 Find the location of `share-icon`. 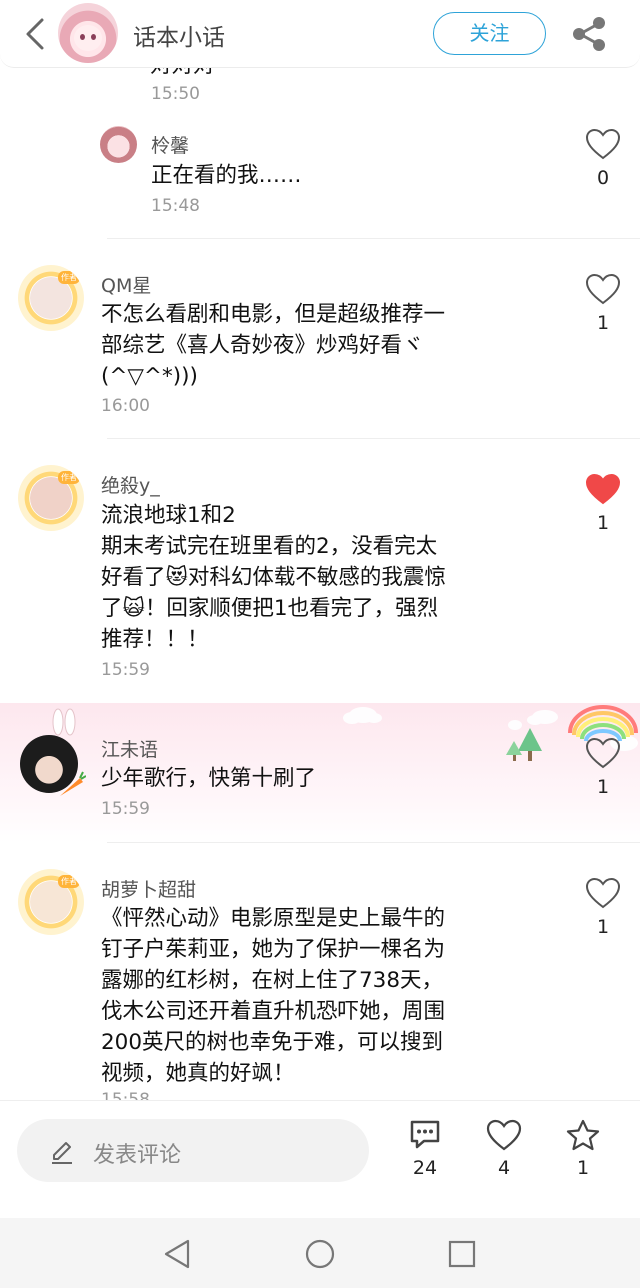

share-icon is located at coordinates (589, 34).